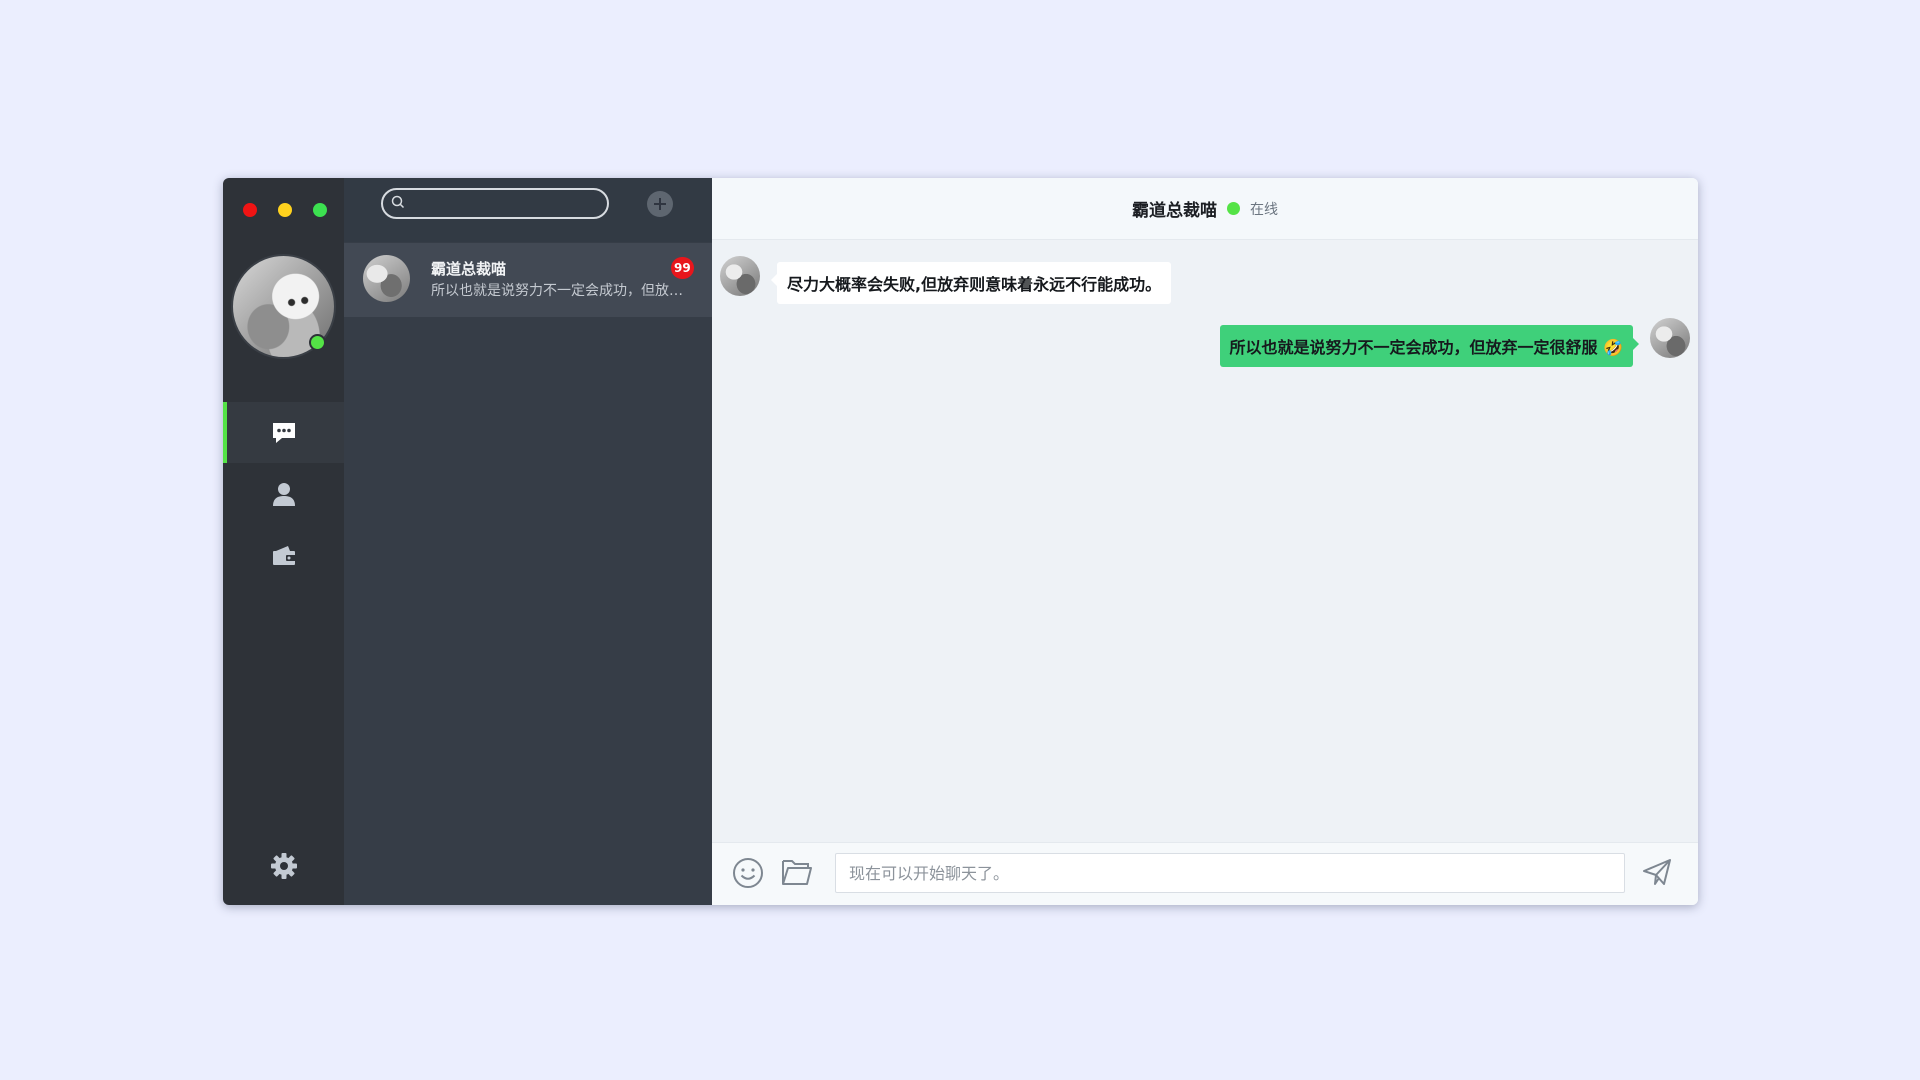  I want to click on minimize-window-button, so click(285, 210).